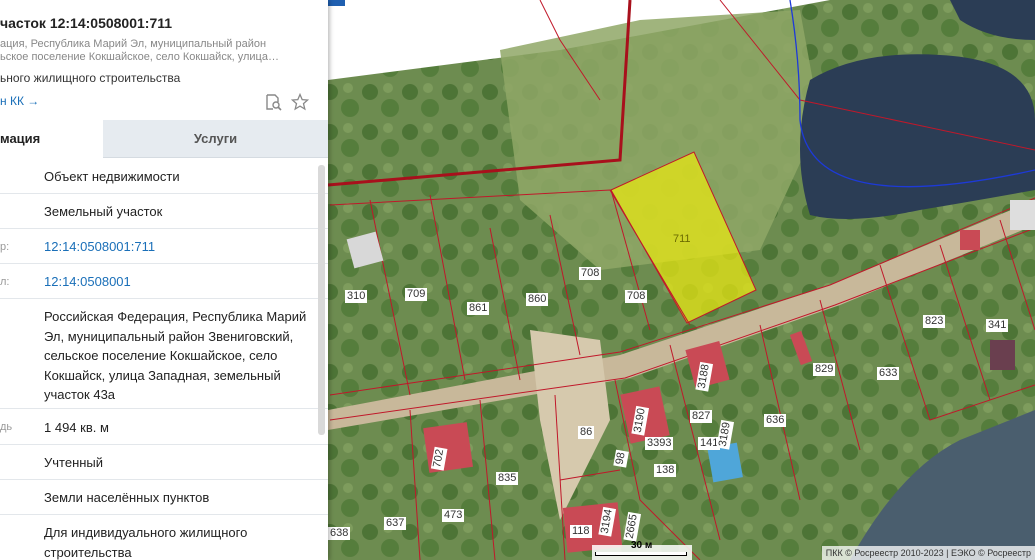 The height and width of the screenshot is (560, 1035). Describe the element at coordinates (5, 282) in the screenshot. I see `attribute-key: л:` at that location.